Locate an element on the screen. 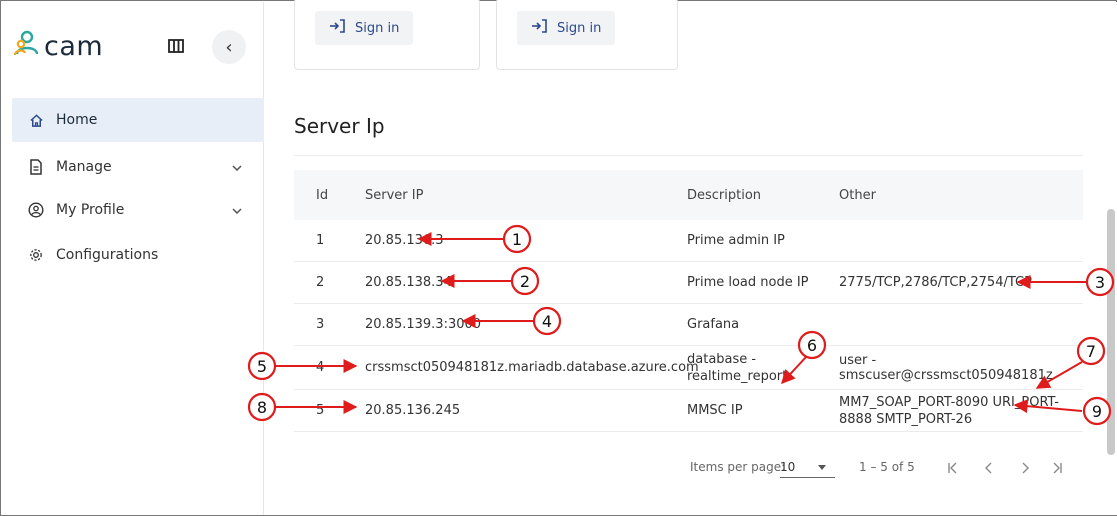 This screenshot has height=516, width=1117. chevron-right-icon is located at coordinates (1025, 468).